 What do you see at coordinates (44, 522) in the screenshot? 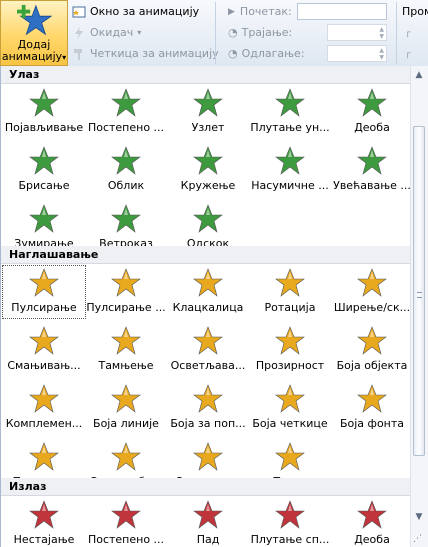
I see `animation-tile: Нестајање` at bounding box center [44, 522].